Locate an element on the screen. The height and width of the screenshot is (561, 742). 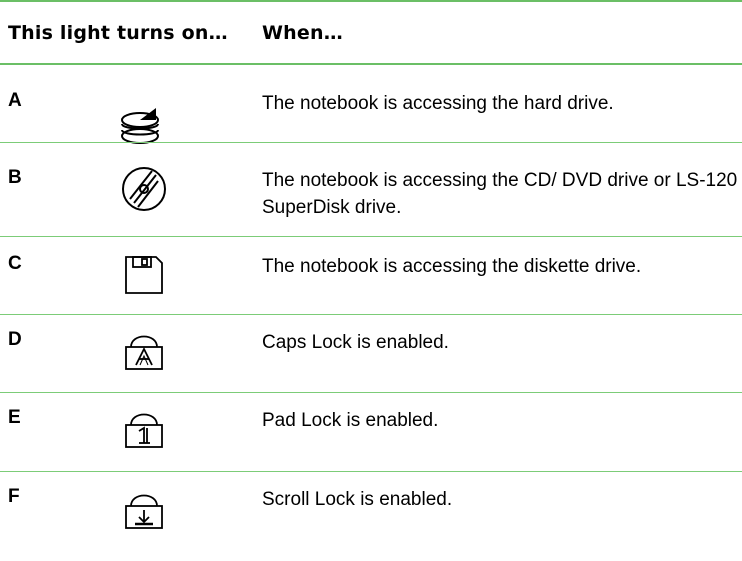
diskette-icon is located at coordinates (144, 275).